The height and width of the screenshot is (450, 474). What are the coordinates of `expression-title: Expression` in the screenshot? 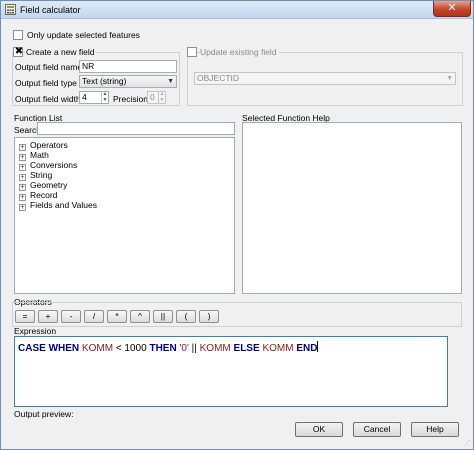 It's located at (35, 331).